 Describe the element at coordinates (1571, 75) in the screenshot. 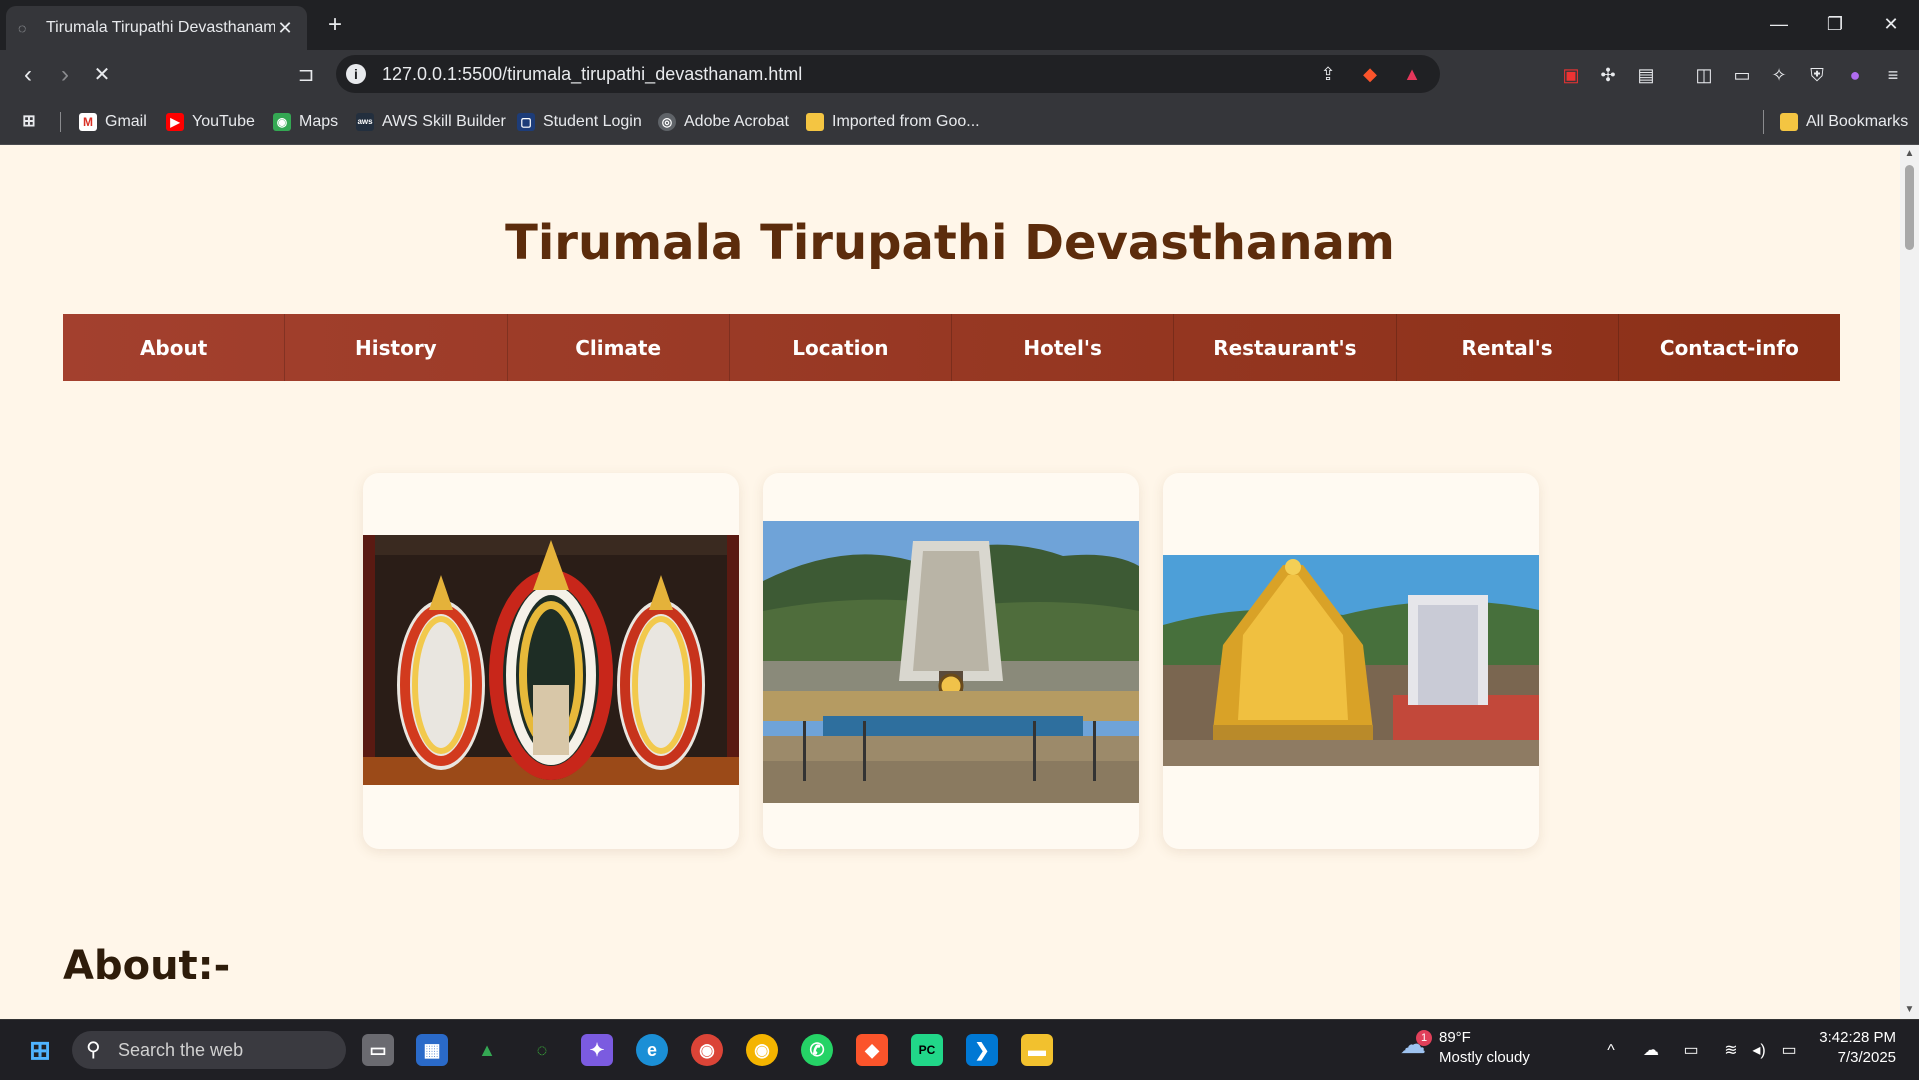

I see `extension-red-icon: ▣` at that location.